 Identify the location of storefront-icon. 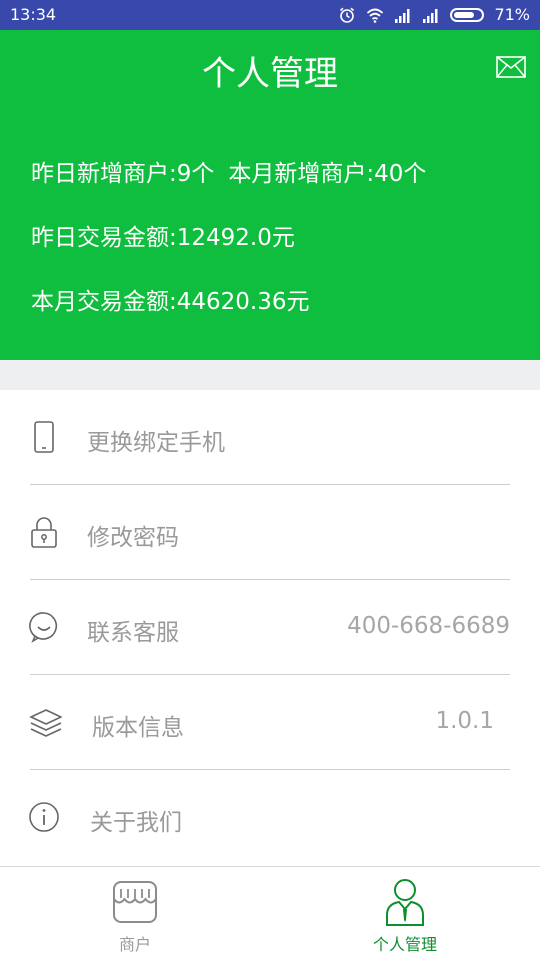
(135, 902).